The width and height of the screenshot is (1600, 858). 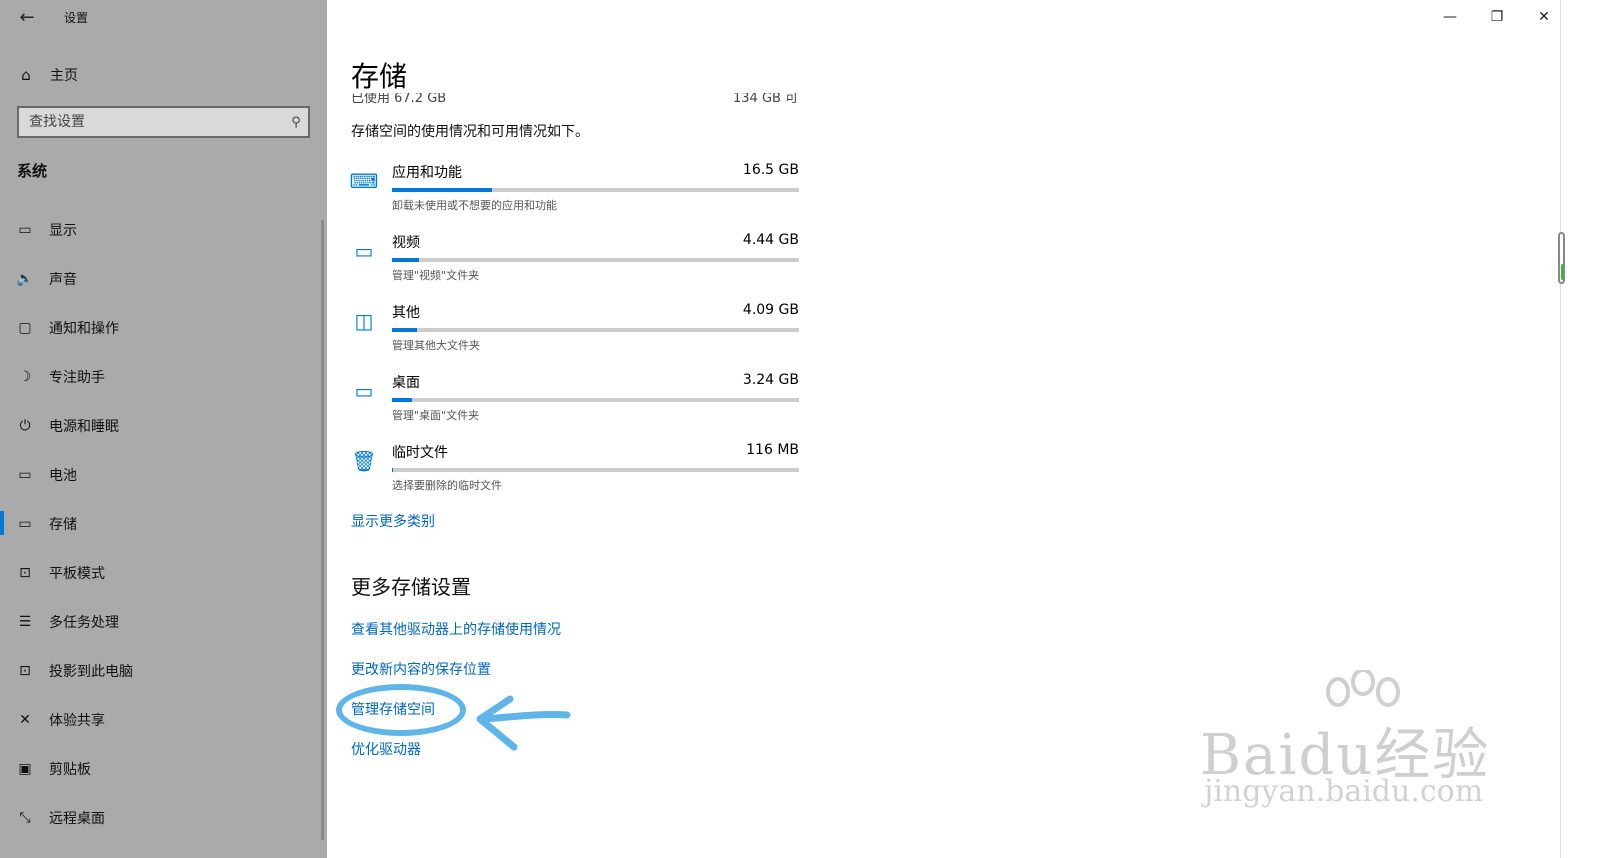 What do you see at coordinates (25, 229) in the screenshot?
I see `monitor-icon: ▭` at bounding box center [25, 229].